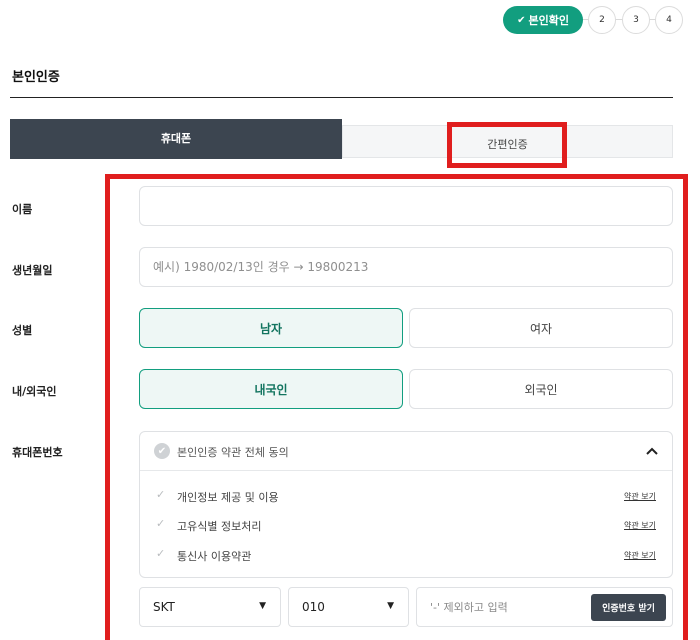  Describe the element at coordinates (341, 97) in the screenshot. I see `title-divider` at that location.